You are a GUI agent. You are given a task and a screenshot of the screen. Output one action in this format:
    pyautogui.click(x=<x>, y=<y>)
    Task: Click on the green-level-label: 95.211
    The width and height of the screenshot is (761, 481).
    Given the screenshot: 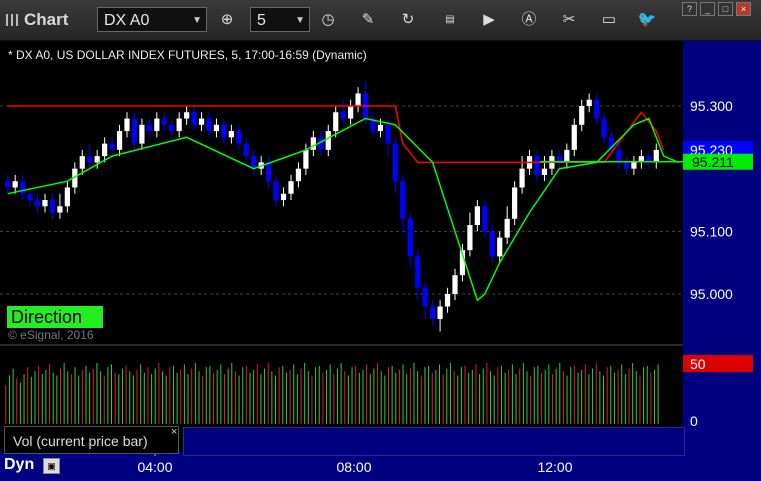 What is the action you would take?
    pyautogui.click(x=713, y=162)
    